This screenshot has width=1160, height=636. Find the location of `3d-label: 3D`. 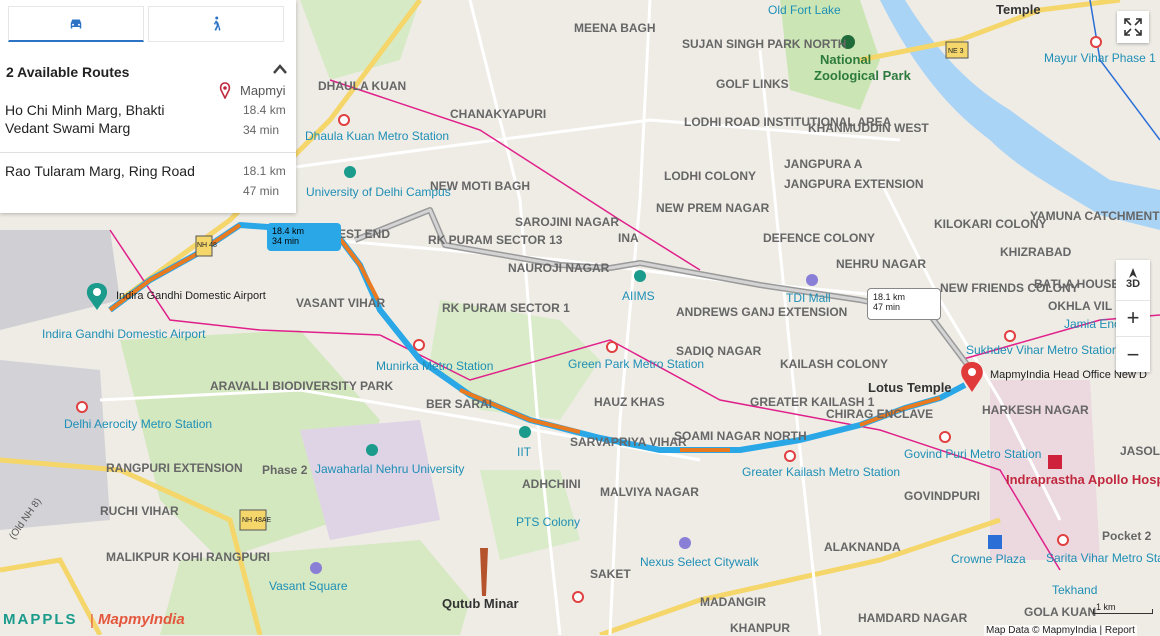

3d-label: 3D is located at coordinates (1133, 284).